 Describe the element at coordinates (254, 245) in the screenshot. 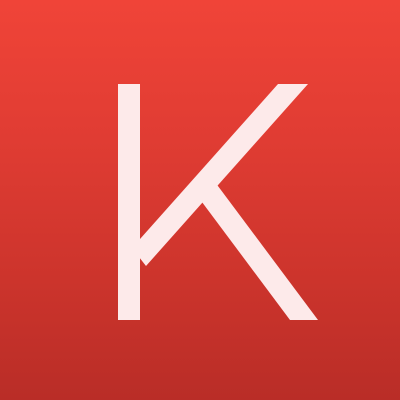

I see `k-lower-leg` at that location.